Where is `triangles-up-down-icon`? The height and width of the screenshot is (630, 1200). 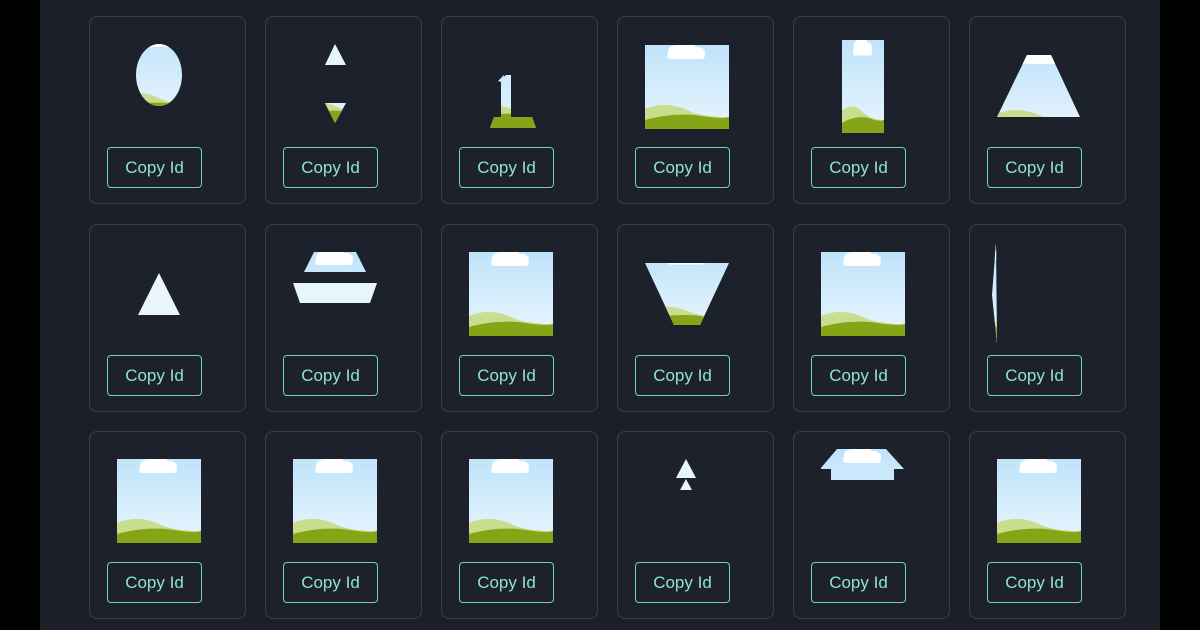
triangles-up-down-icon is located at coordinates (335, 83).